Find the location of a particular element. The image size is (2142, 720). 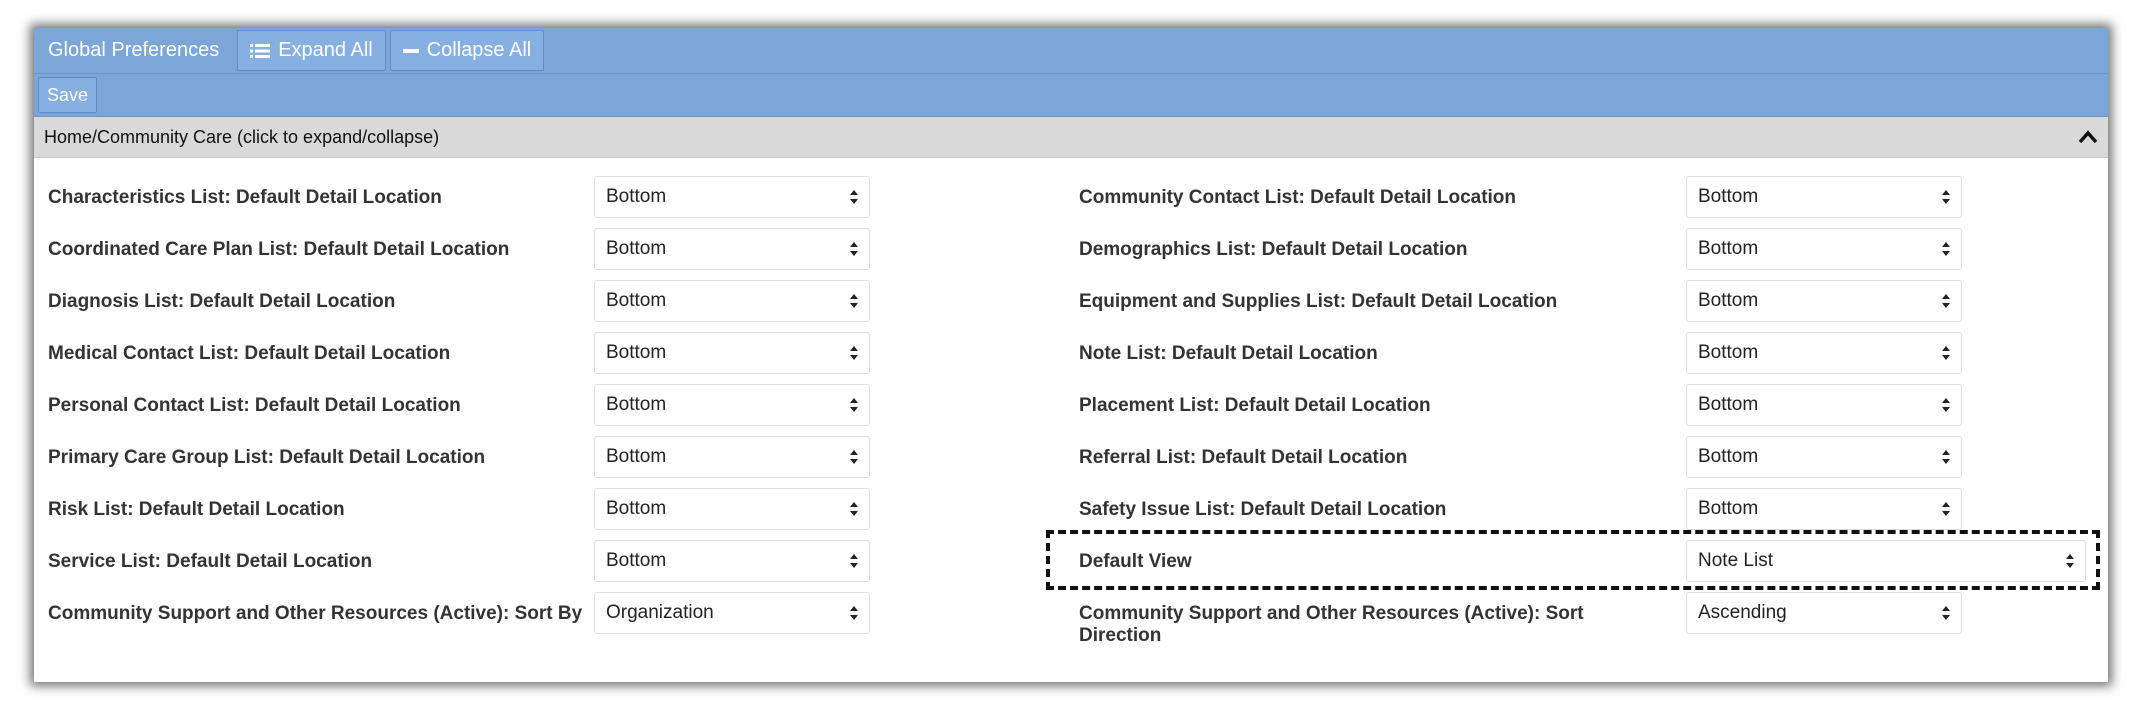

page-title: Global Preferences is located at coordinates (134, 50).